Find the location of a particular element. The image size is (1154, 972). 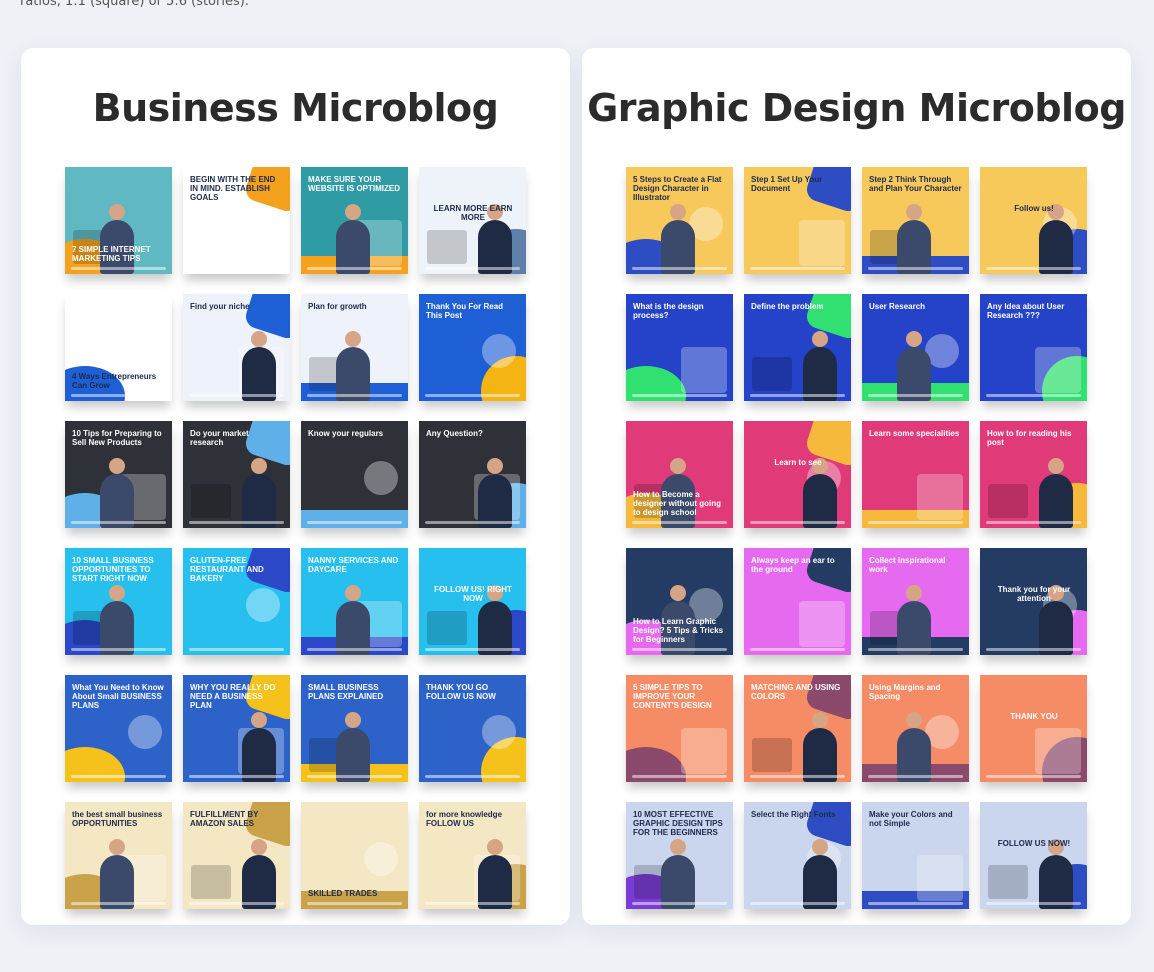

tile-heading: Using Margins and Spacing is located at coordinates (905, 692).